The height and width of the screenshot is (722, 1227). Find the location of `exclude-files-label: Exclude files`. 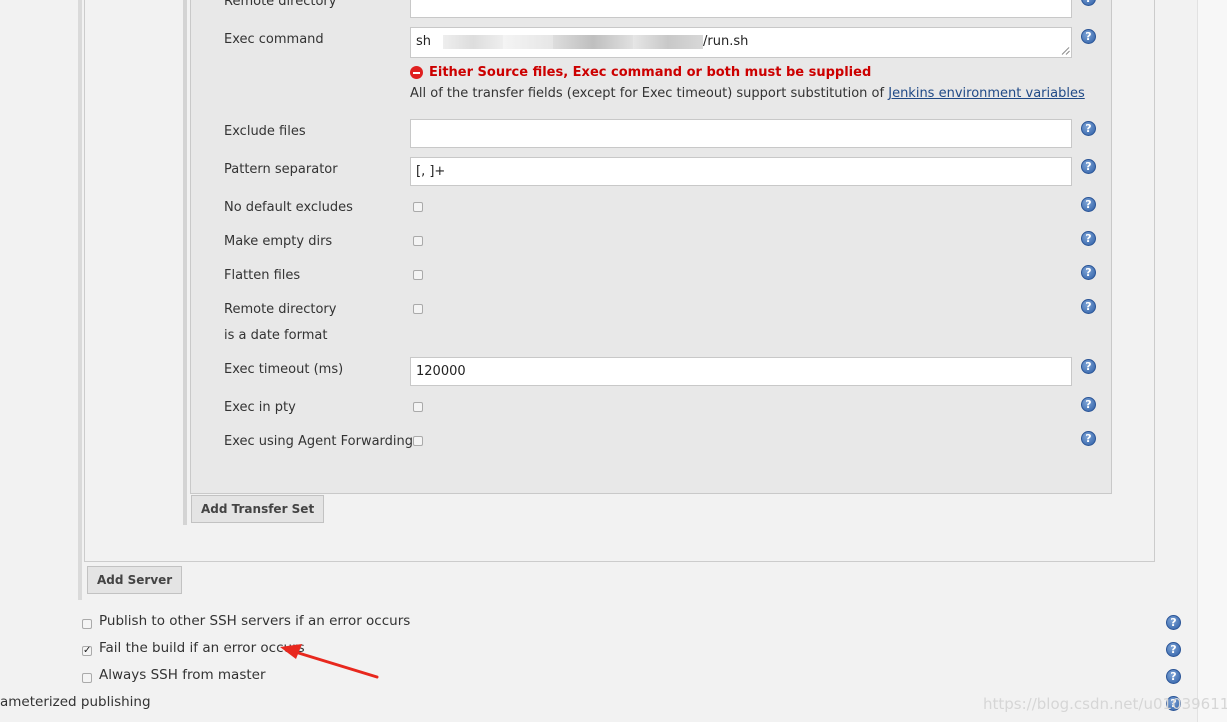

exclude-files-label: Exclude files is located at coordinates (265, 131).